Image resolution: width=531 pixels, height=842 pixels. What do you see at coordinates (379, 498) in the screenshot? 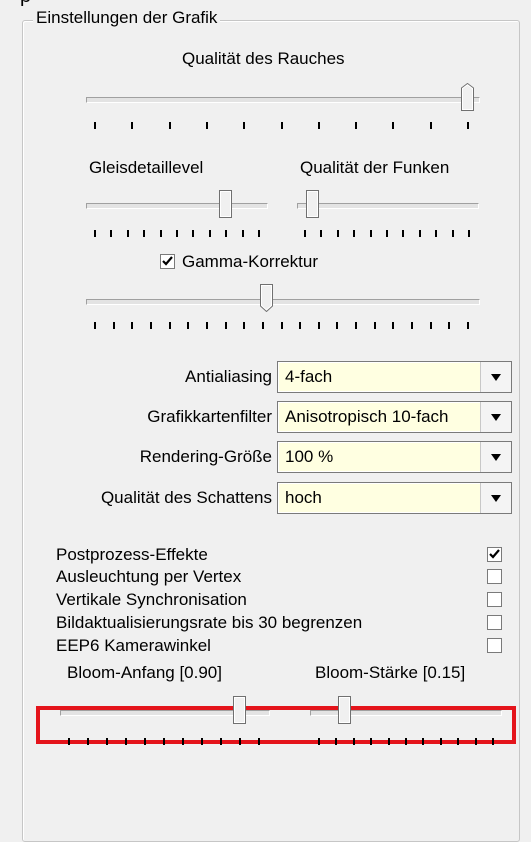
I see `shadow-quality-value: hoch` at bounding box center [379, 498].